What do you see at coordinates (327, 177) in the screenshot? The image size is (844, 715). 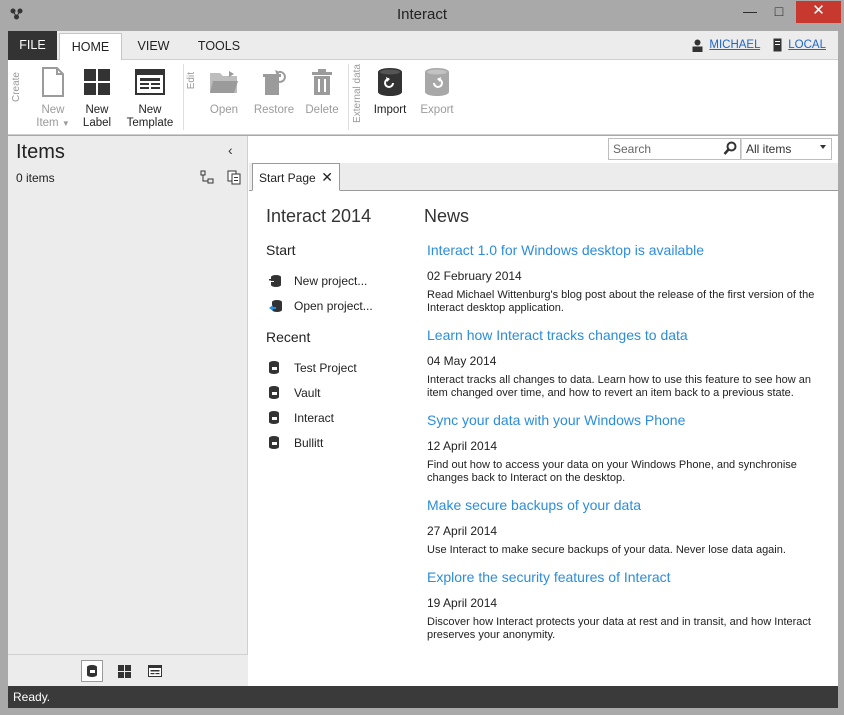 I see `close-tab-icon: ✕` at bounding box center [327, 177].